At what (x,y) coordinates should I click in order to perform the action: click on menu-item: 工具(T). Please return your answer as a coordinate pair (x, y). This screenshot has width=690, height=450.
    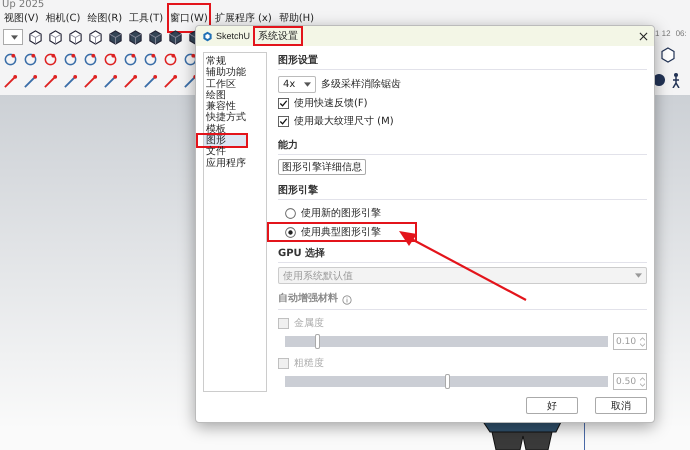
    Looking at the image, I should click on (146, 18).